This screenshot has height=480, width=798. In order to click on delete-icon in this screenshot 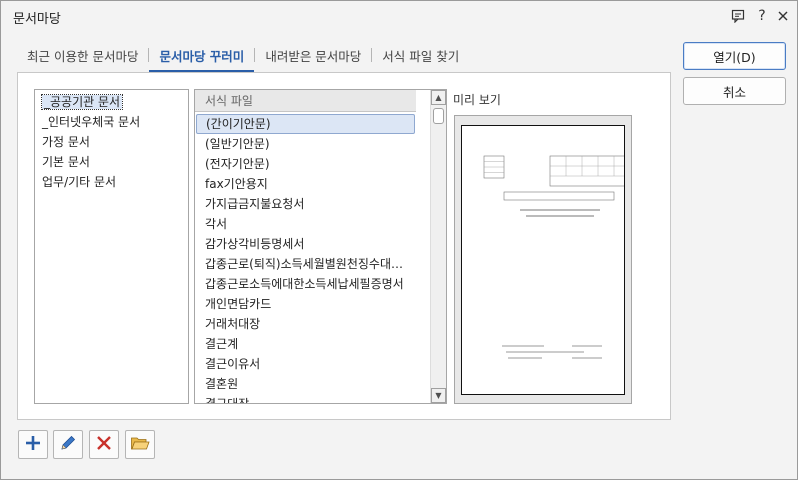, I will do `click(104, 444)`.